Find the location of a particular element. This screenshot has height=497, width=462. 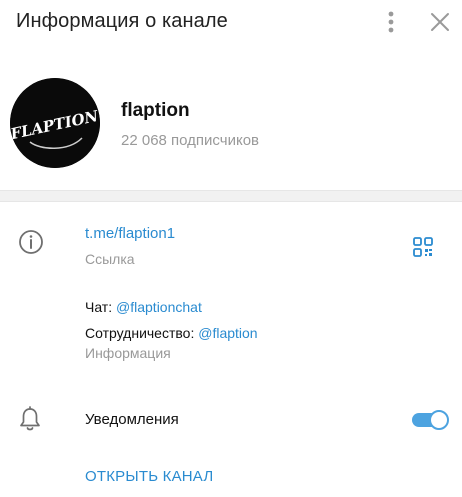

vertical-dots-icon is located at coordinates (391, 22).